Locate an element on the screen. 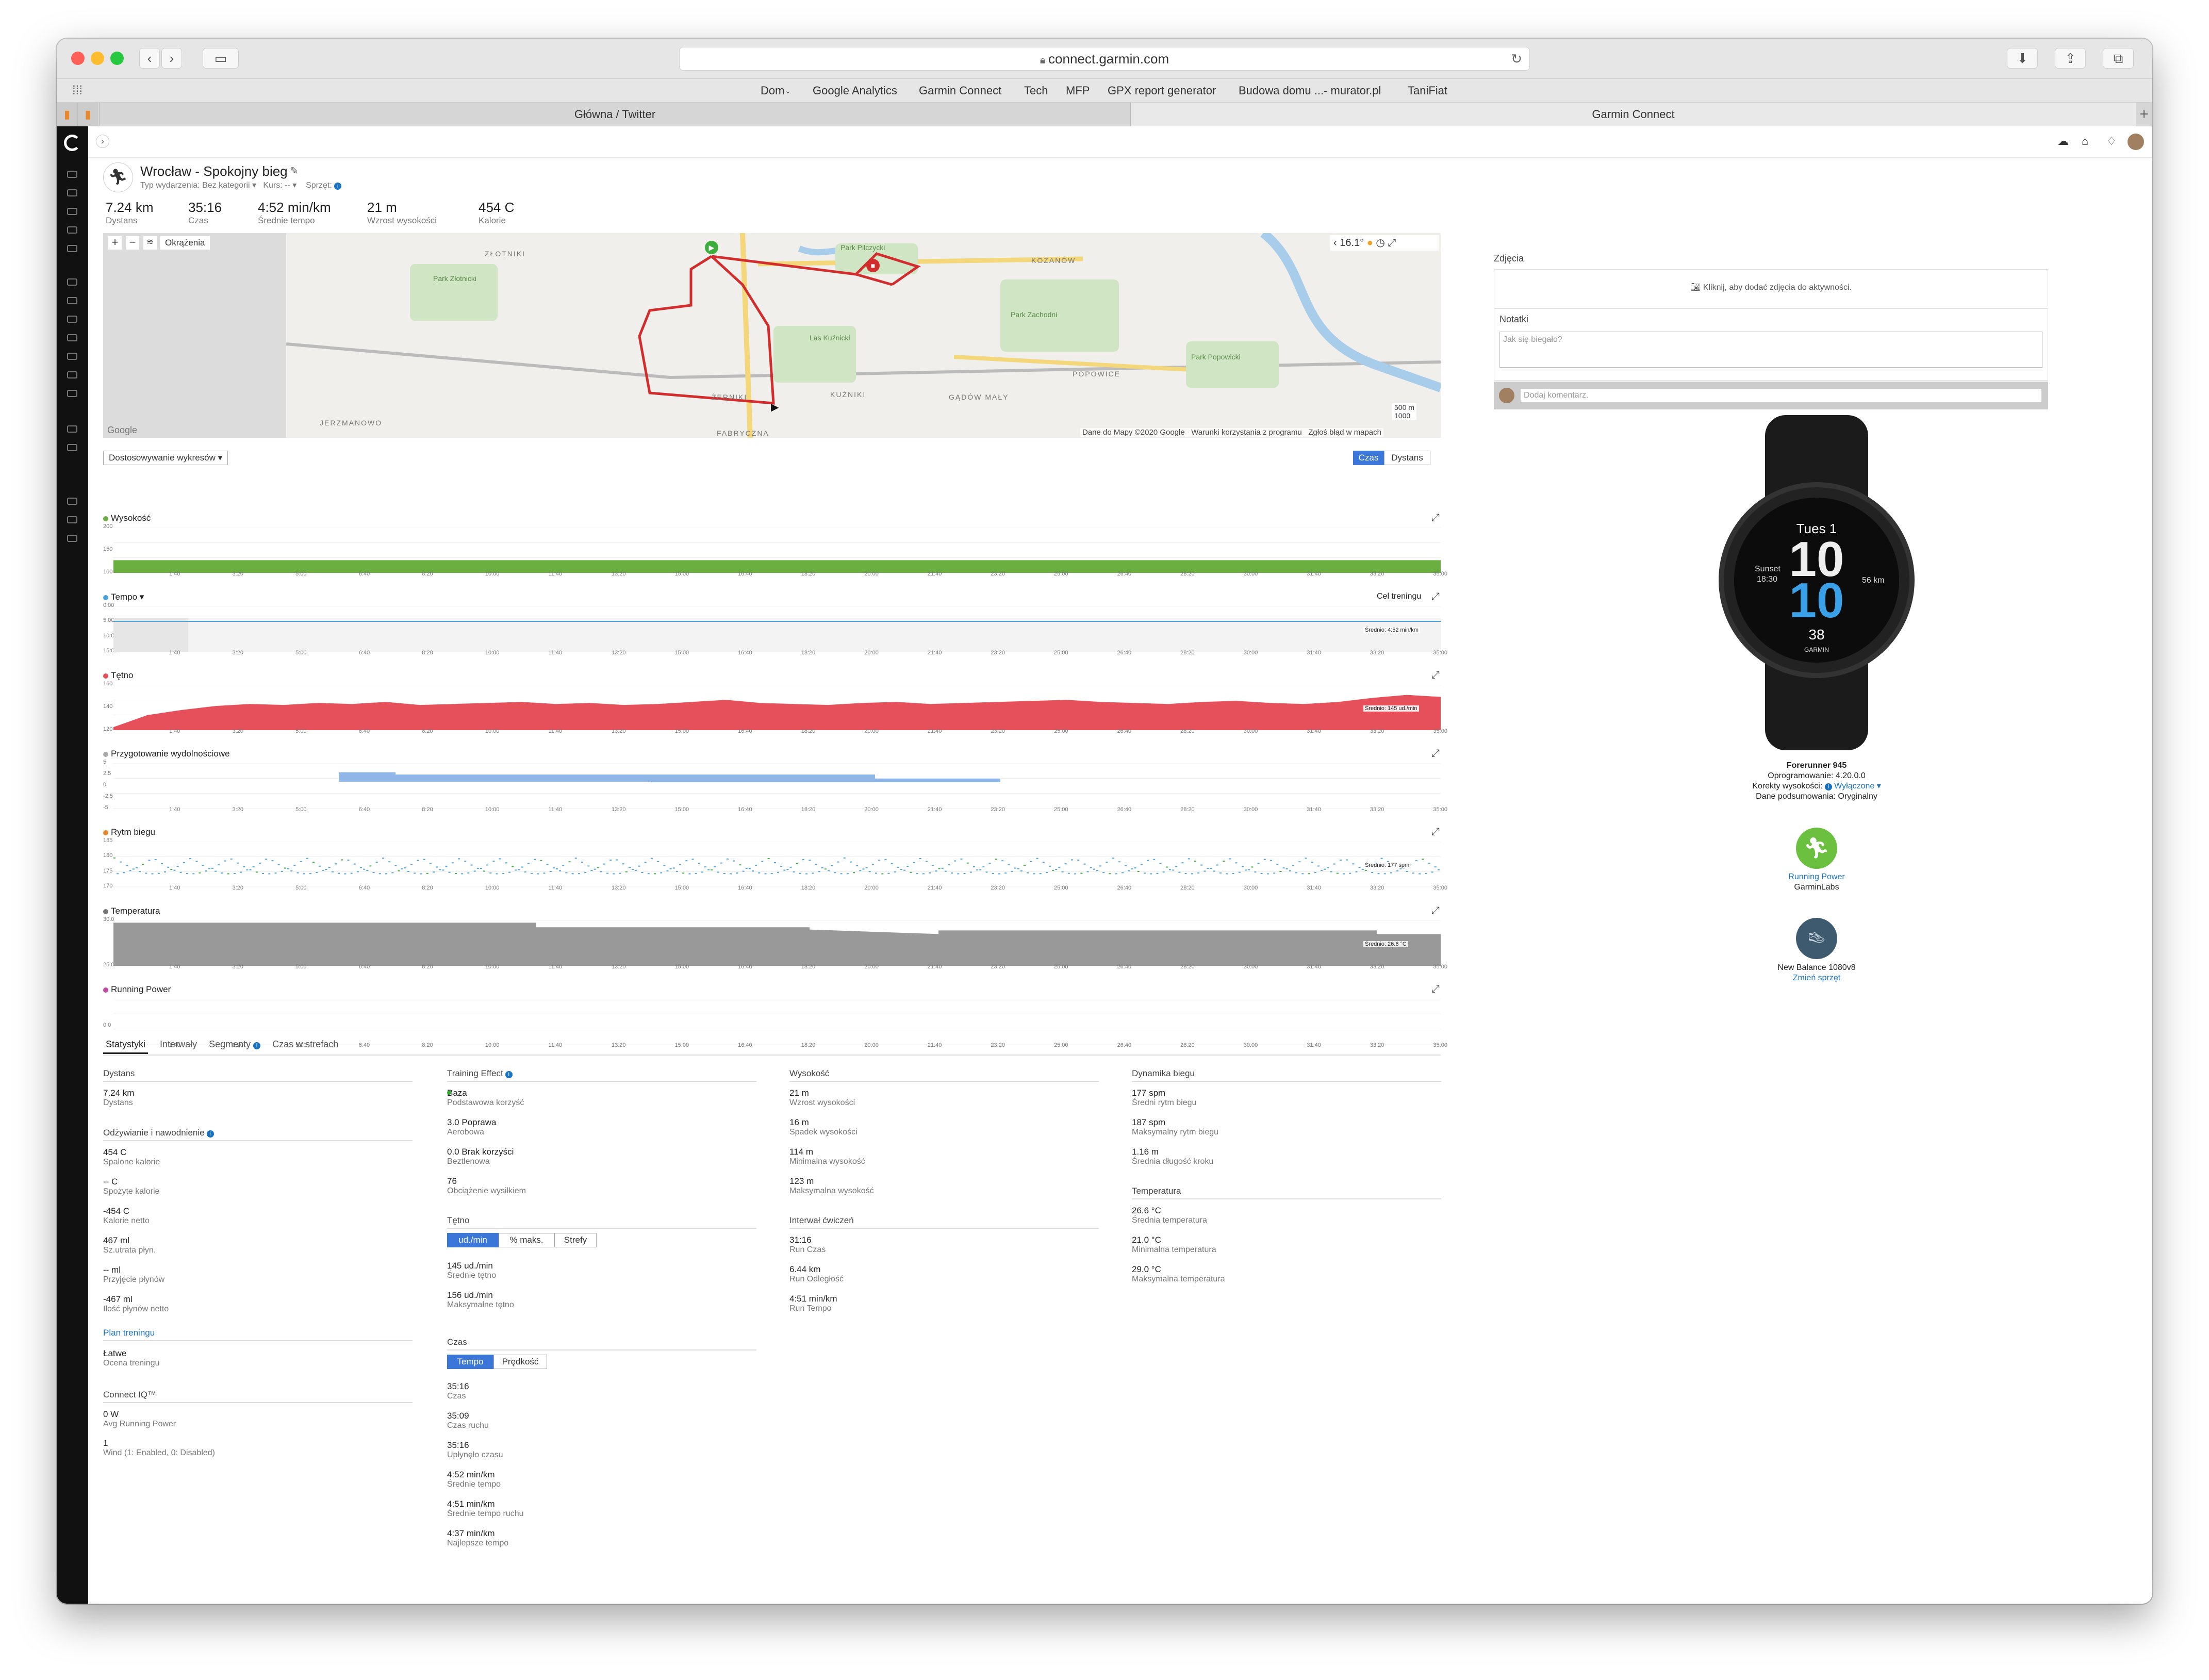  pinned-tab-analytics-2: ▮ is located at coordinates (88, 115).